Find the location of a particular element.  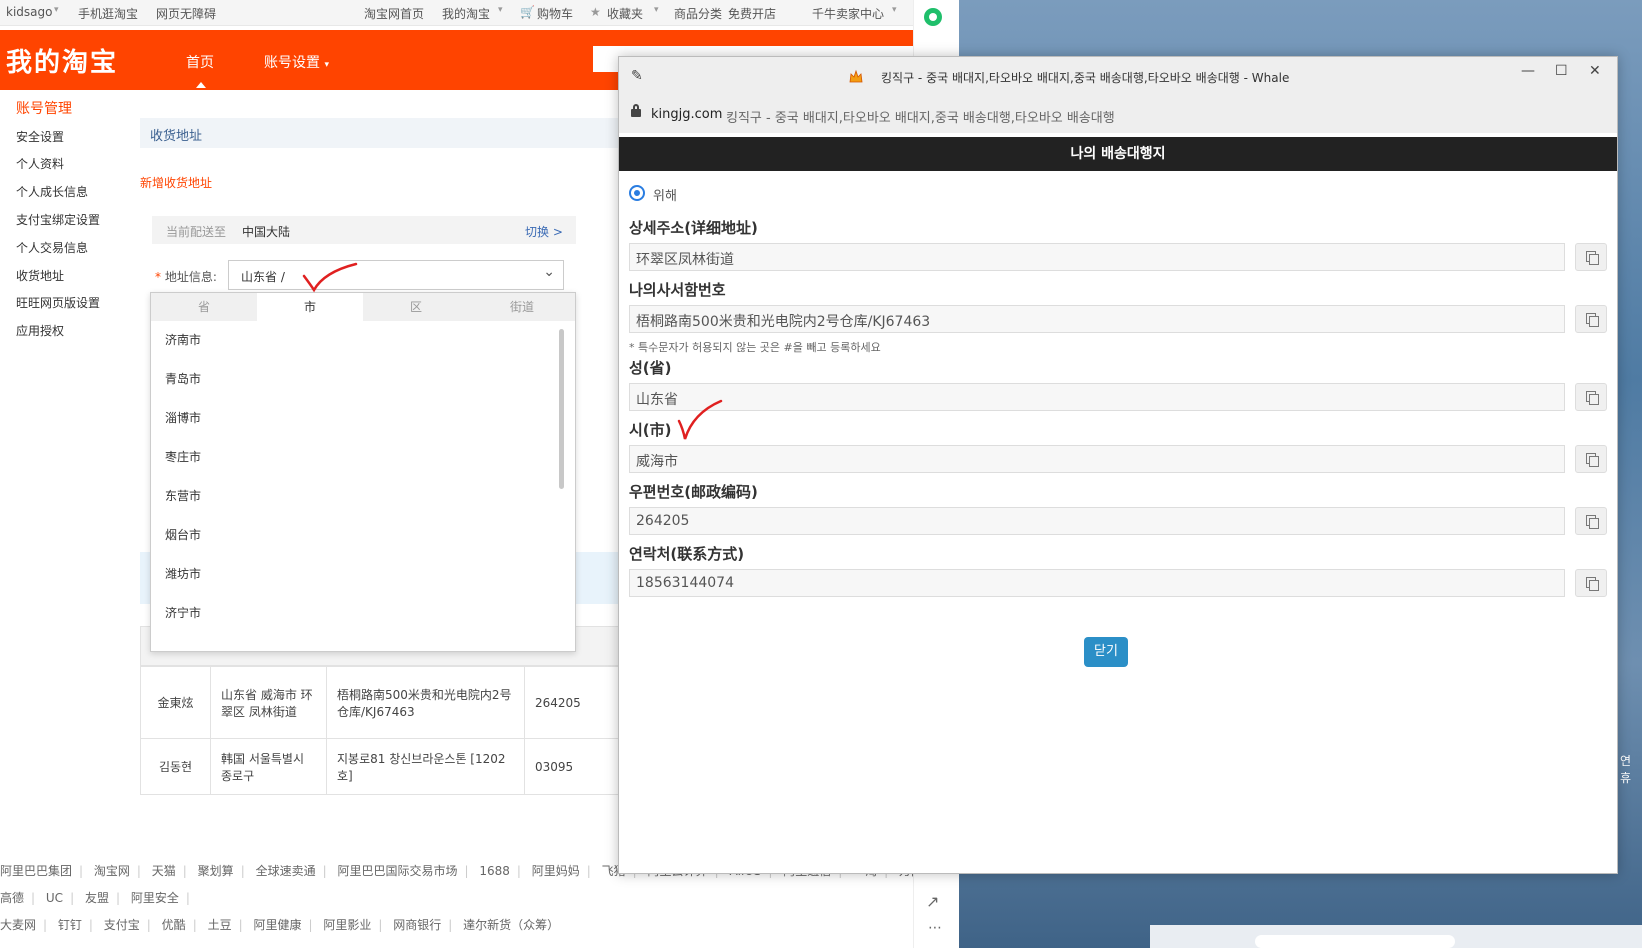

more-icon: ⋯ is located at coordinates (935, 928).